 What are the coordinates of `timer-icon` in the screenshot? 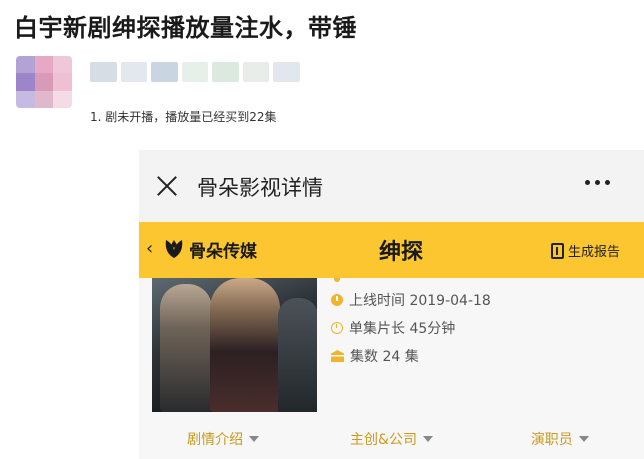 It's located at (337, 328).